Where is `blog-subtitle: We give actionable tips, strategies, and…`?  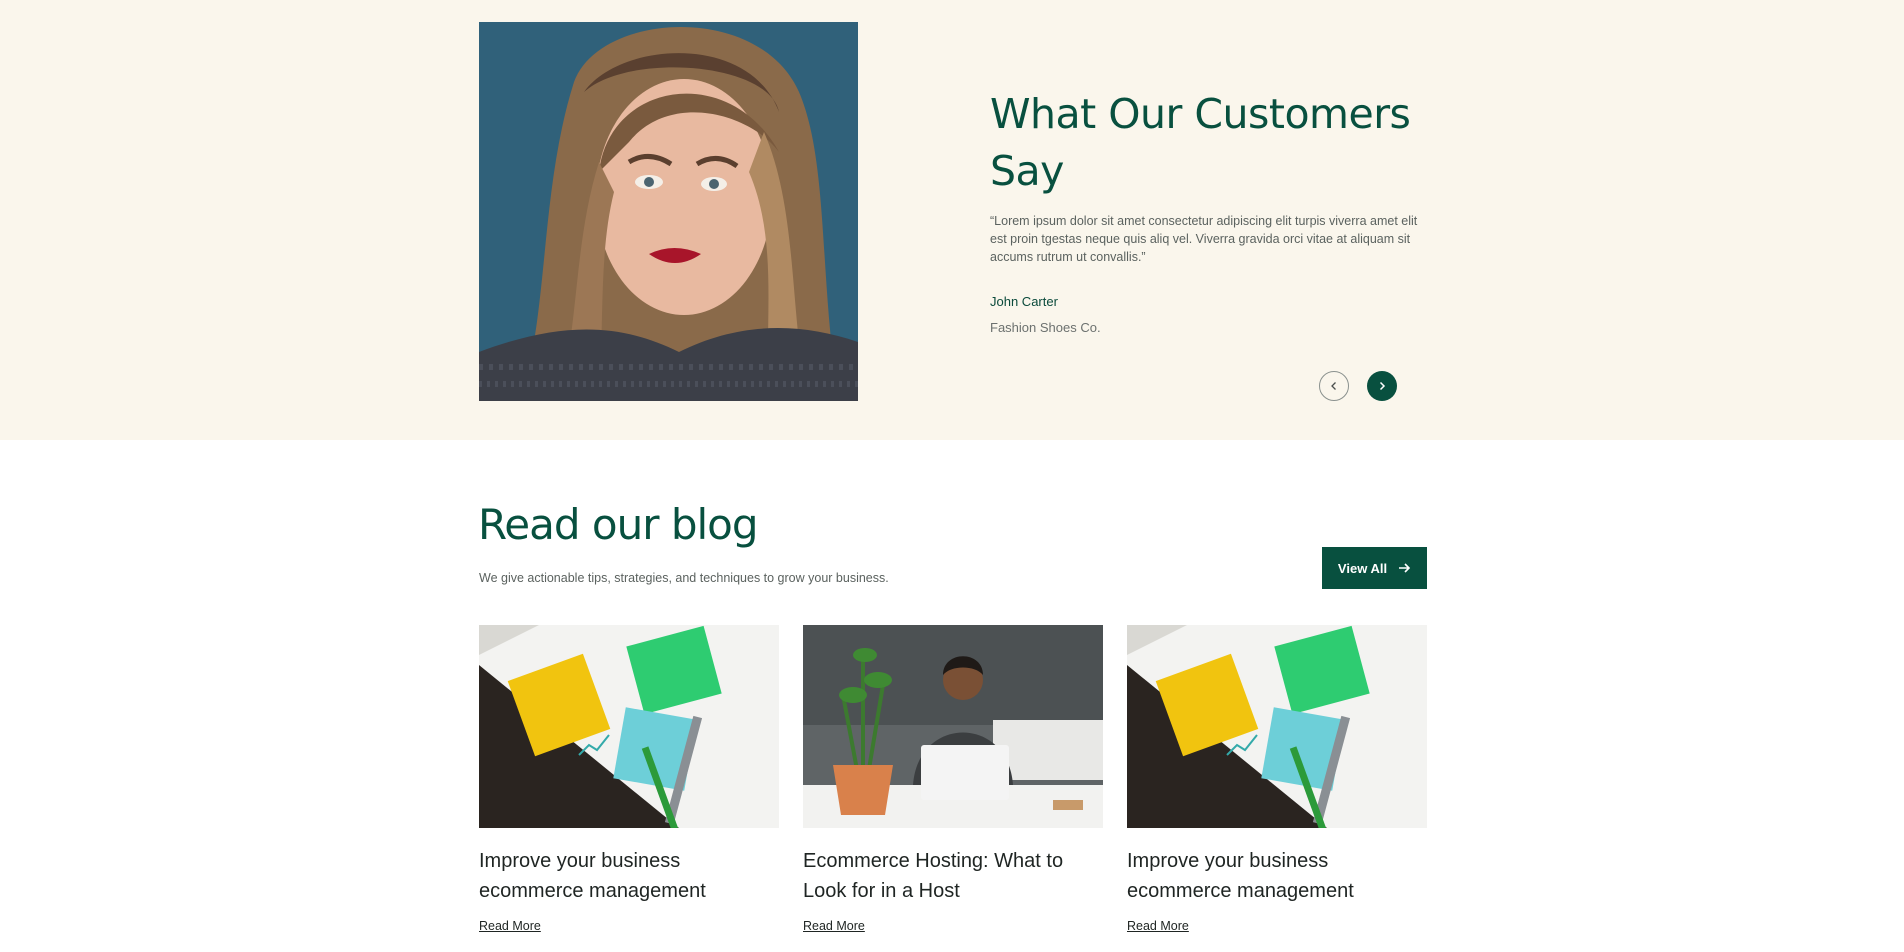 blog-subtitle: We give actionable tips, strategies, and… is located at coordinates (684, 578).